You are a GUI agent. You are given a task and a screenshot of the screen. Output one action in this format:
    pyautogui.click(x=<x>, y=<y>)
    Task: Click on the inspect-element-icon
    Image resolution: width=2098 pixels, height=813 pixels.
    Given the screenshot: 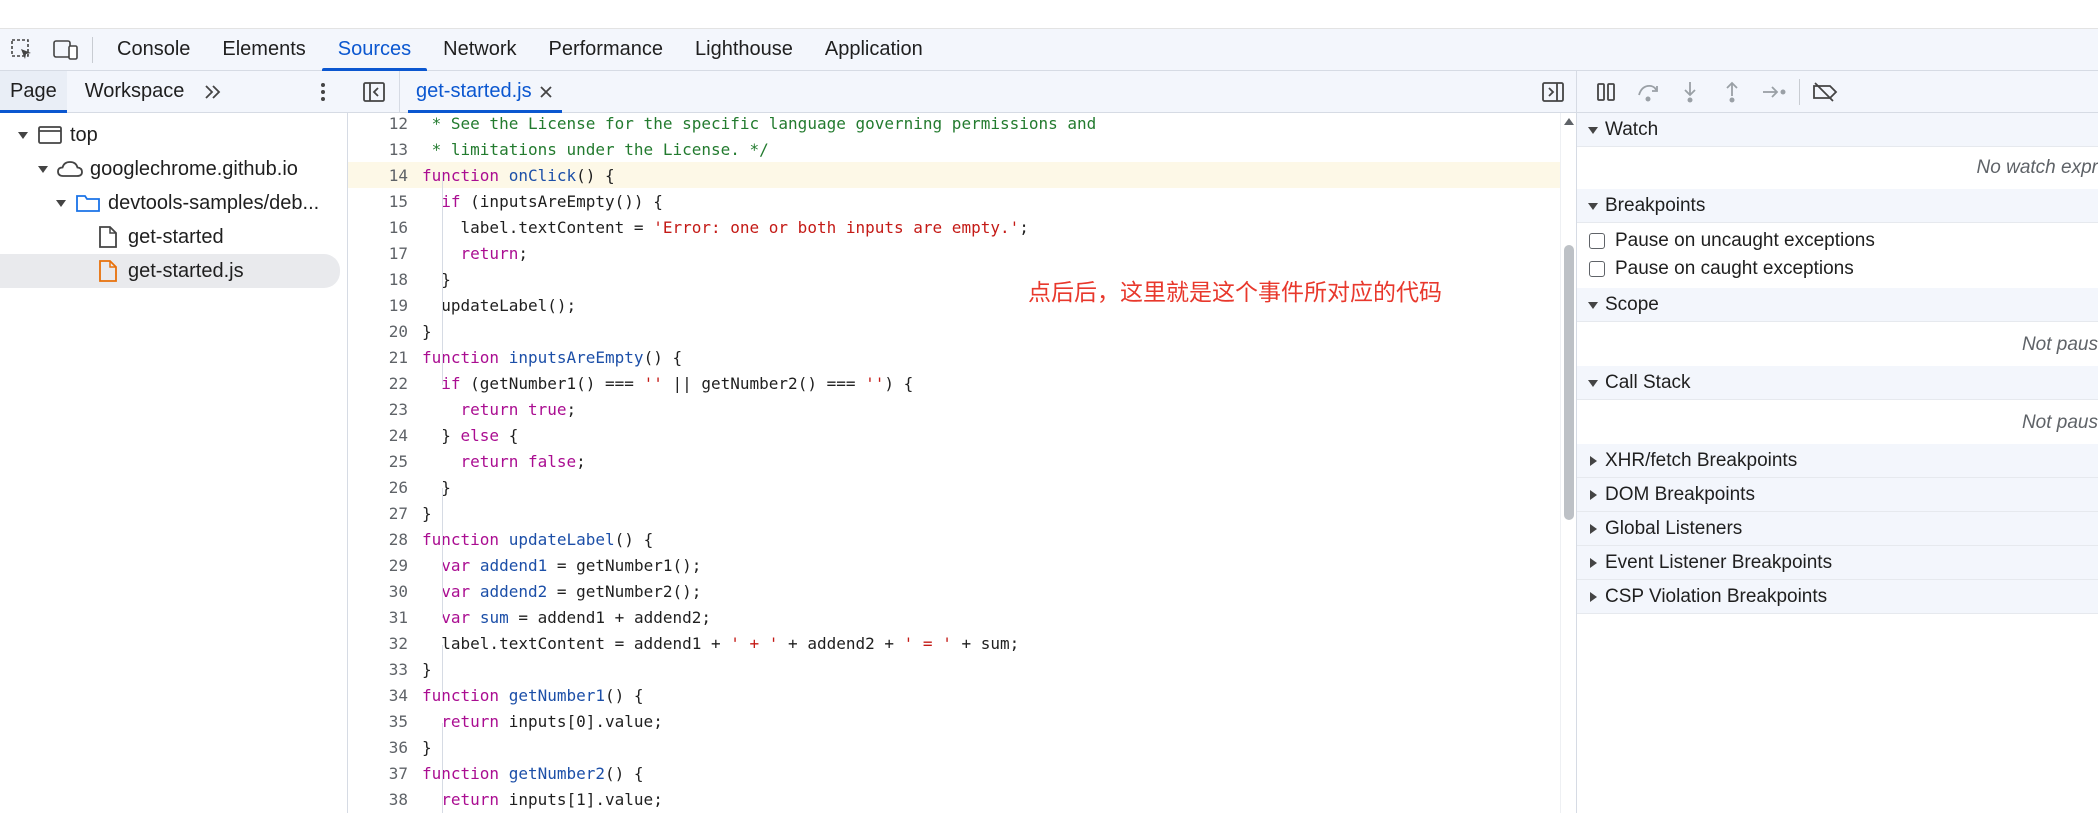 What is the action you would take?
    pyautogui.click(x=22, y=50)
    